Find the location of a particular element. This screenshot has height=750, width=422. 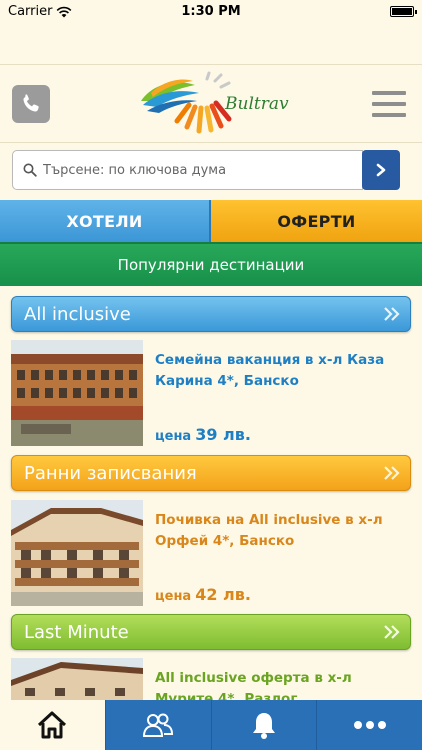

tab-notifications is located at coordinates (265, 725).